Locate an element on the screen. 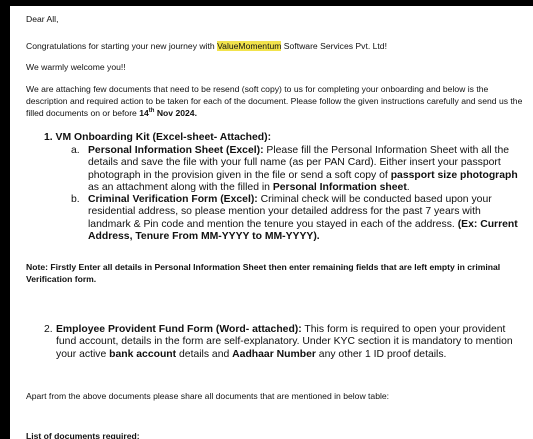 Image resolution: width=533 pixels, height=439 pixels. deadline-day: 14 is located at coordinates (144, 113).